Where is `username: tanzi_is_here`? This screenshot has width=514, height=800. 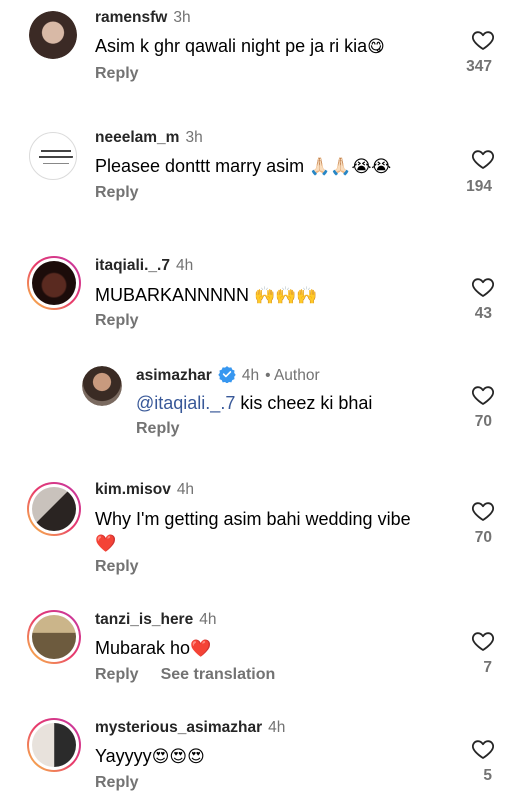 username: tanzi_is_here is located at coordinates (144, 619).